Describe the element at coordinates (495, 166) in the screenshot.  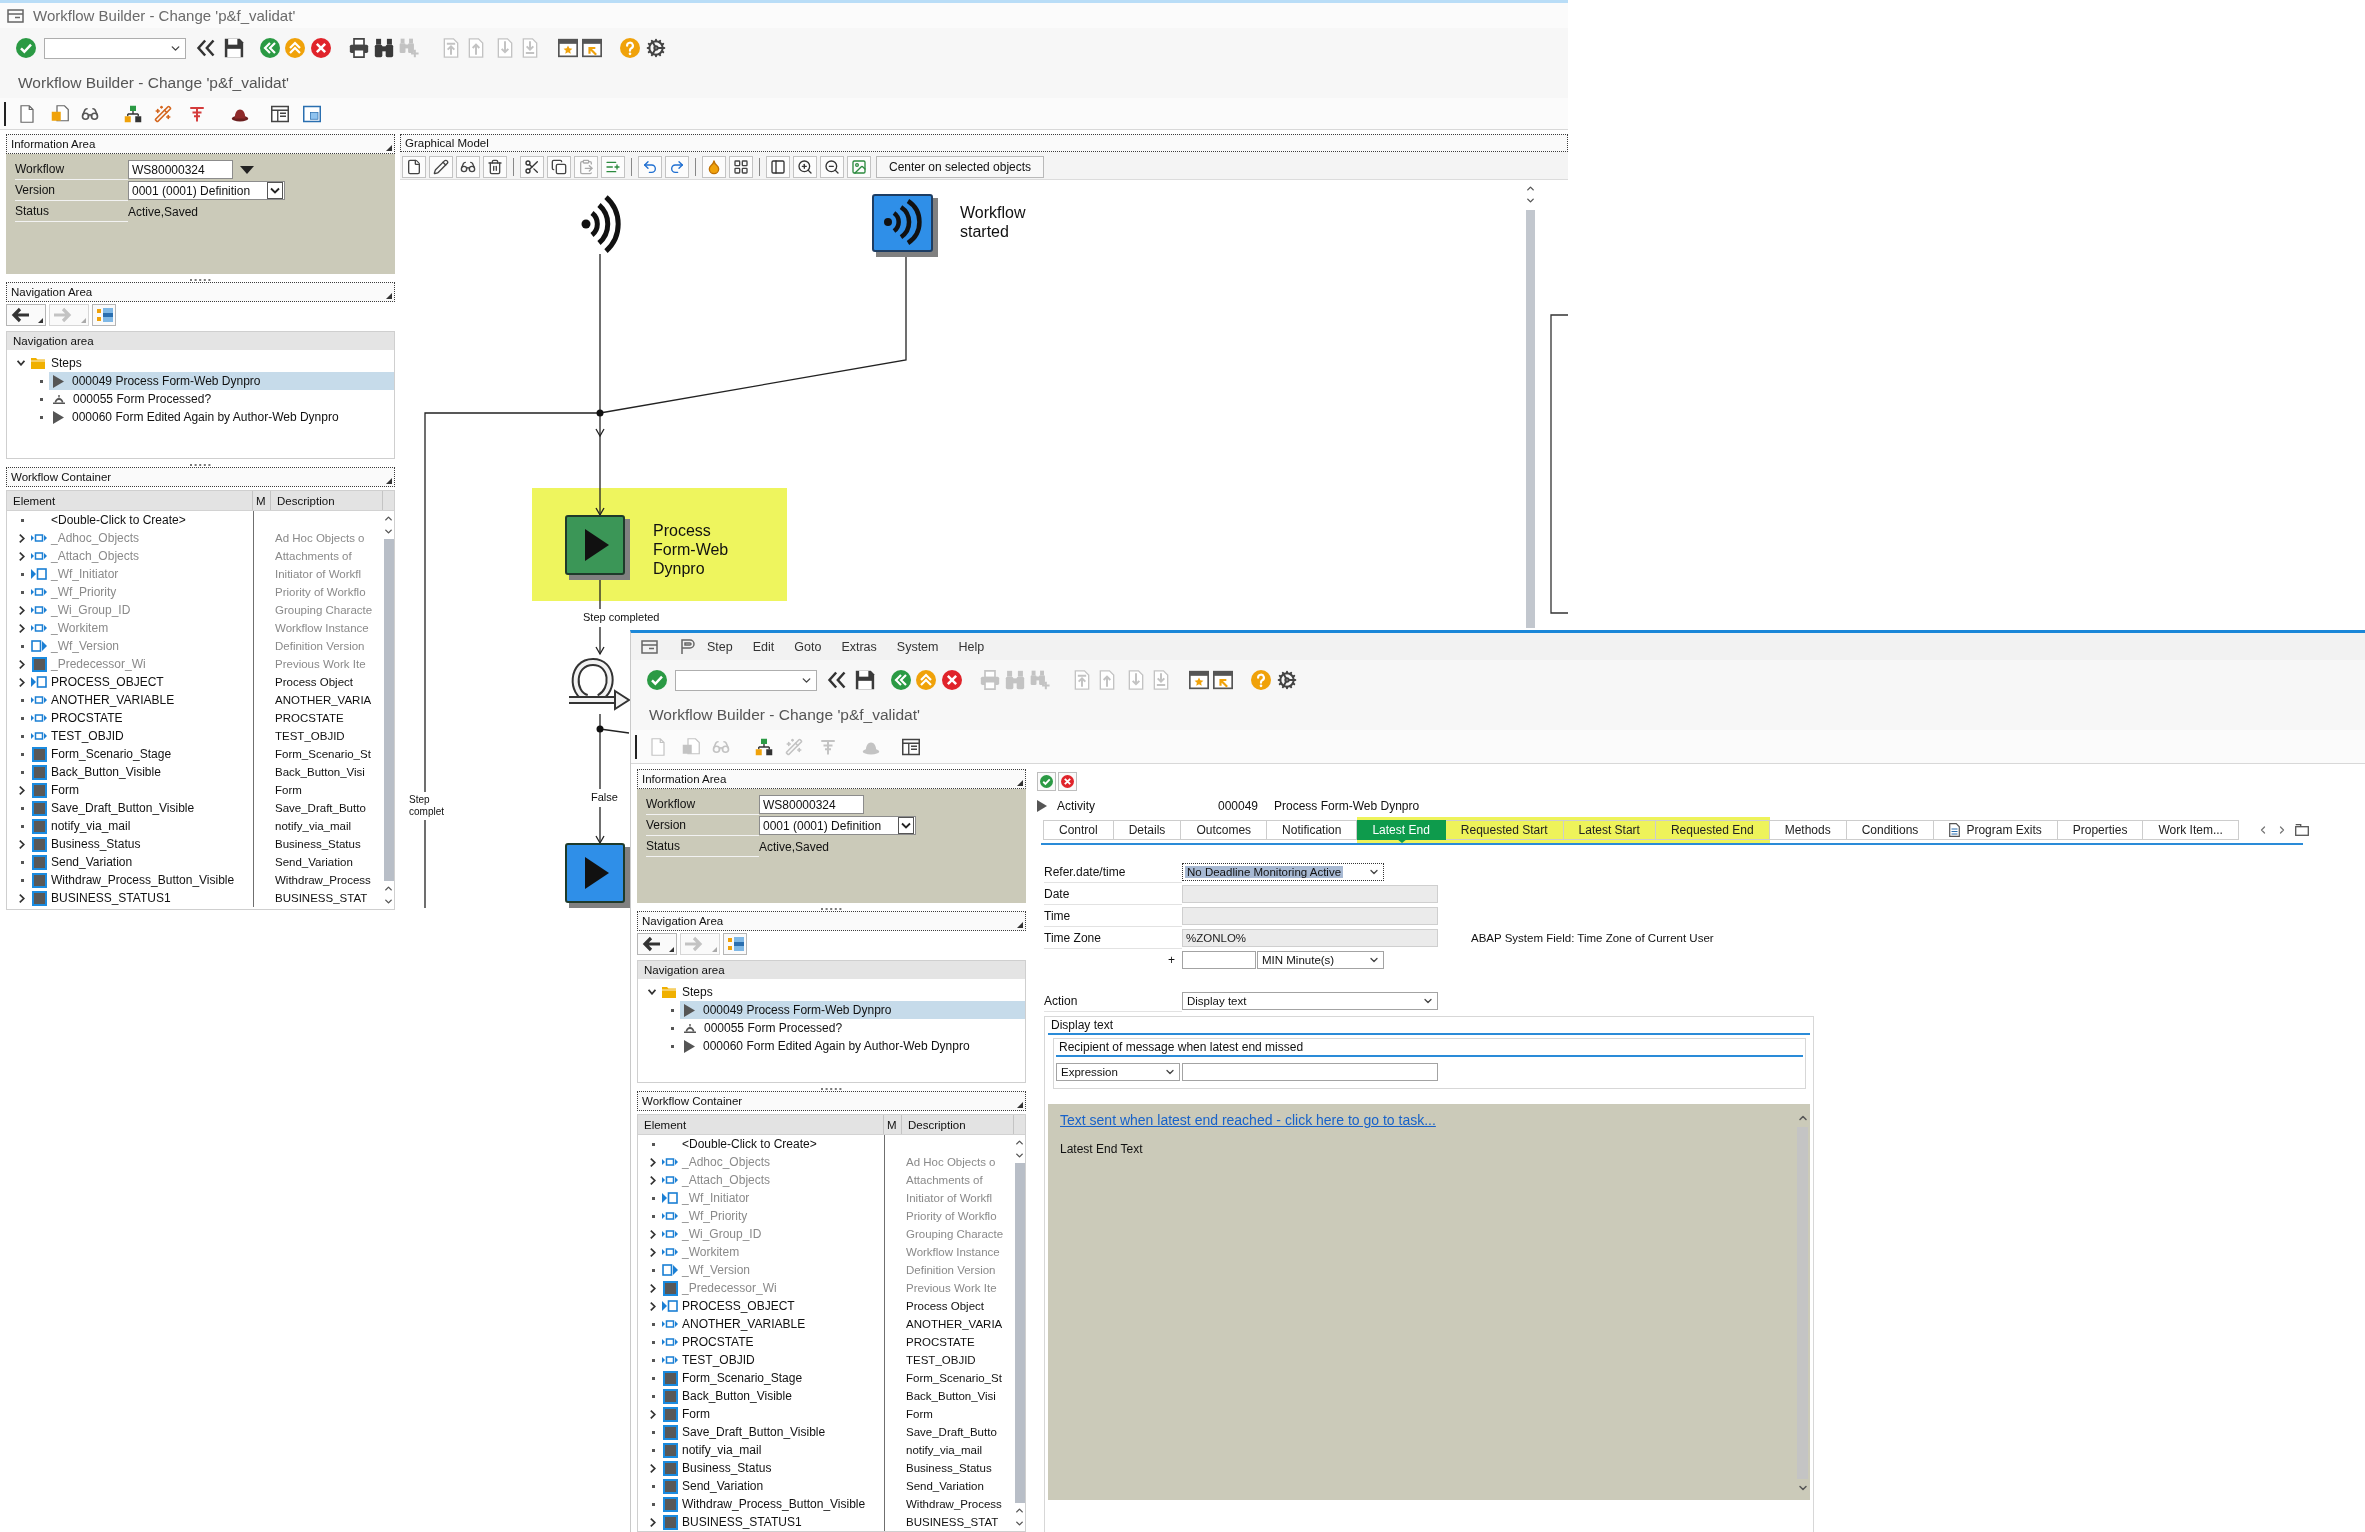
I see `delete-button` at that location.